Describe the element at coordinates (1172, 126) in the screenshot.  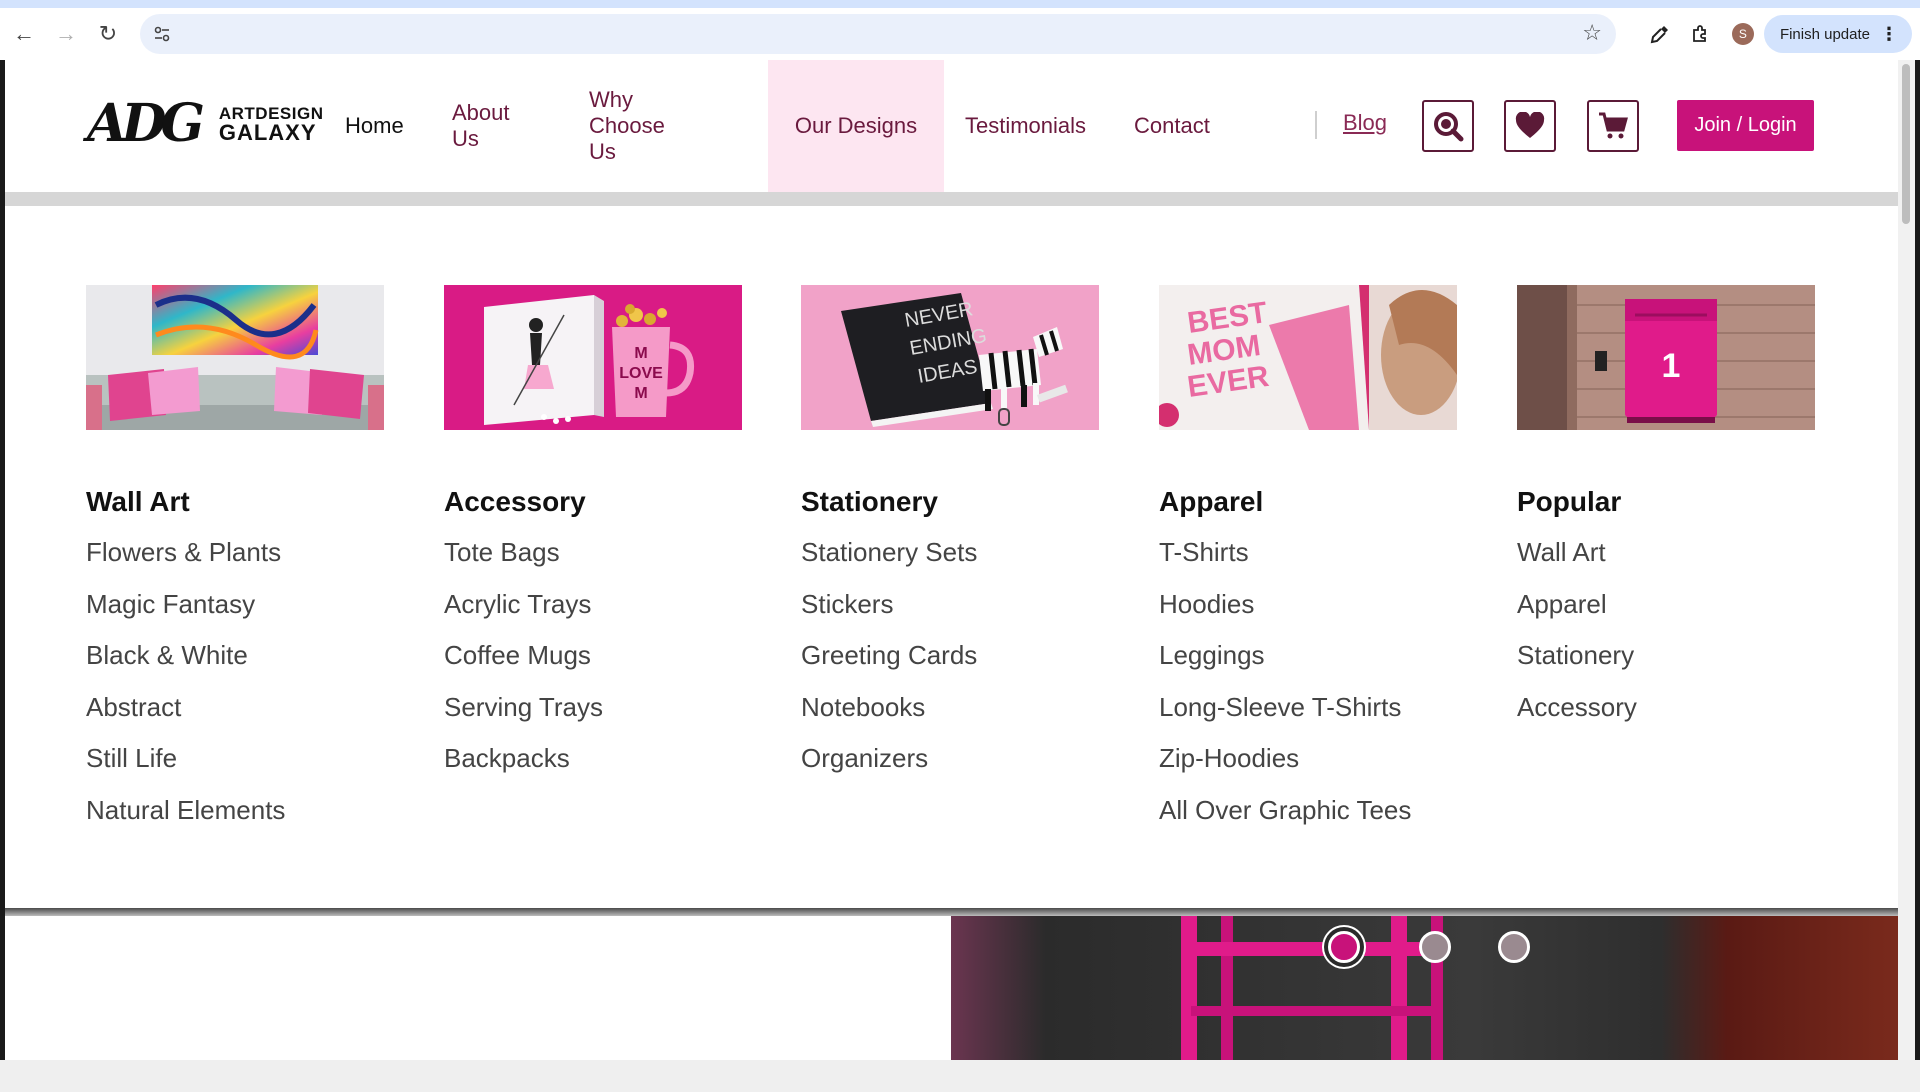
I see `nav-contact: Contact` at that location.